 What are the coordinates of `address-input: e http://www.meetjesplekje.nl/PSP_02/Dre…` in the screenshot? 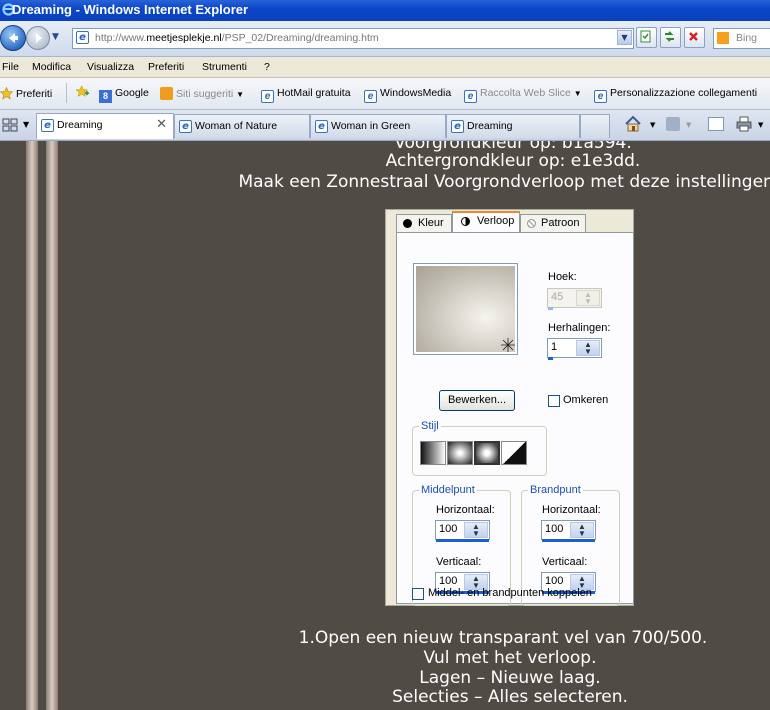 It's located at (353, 38).